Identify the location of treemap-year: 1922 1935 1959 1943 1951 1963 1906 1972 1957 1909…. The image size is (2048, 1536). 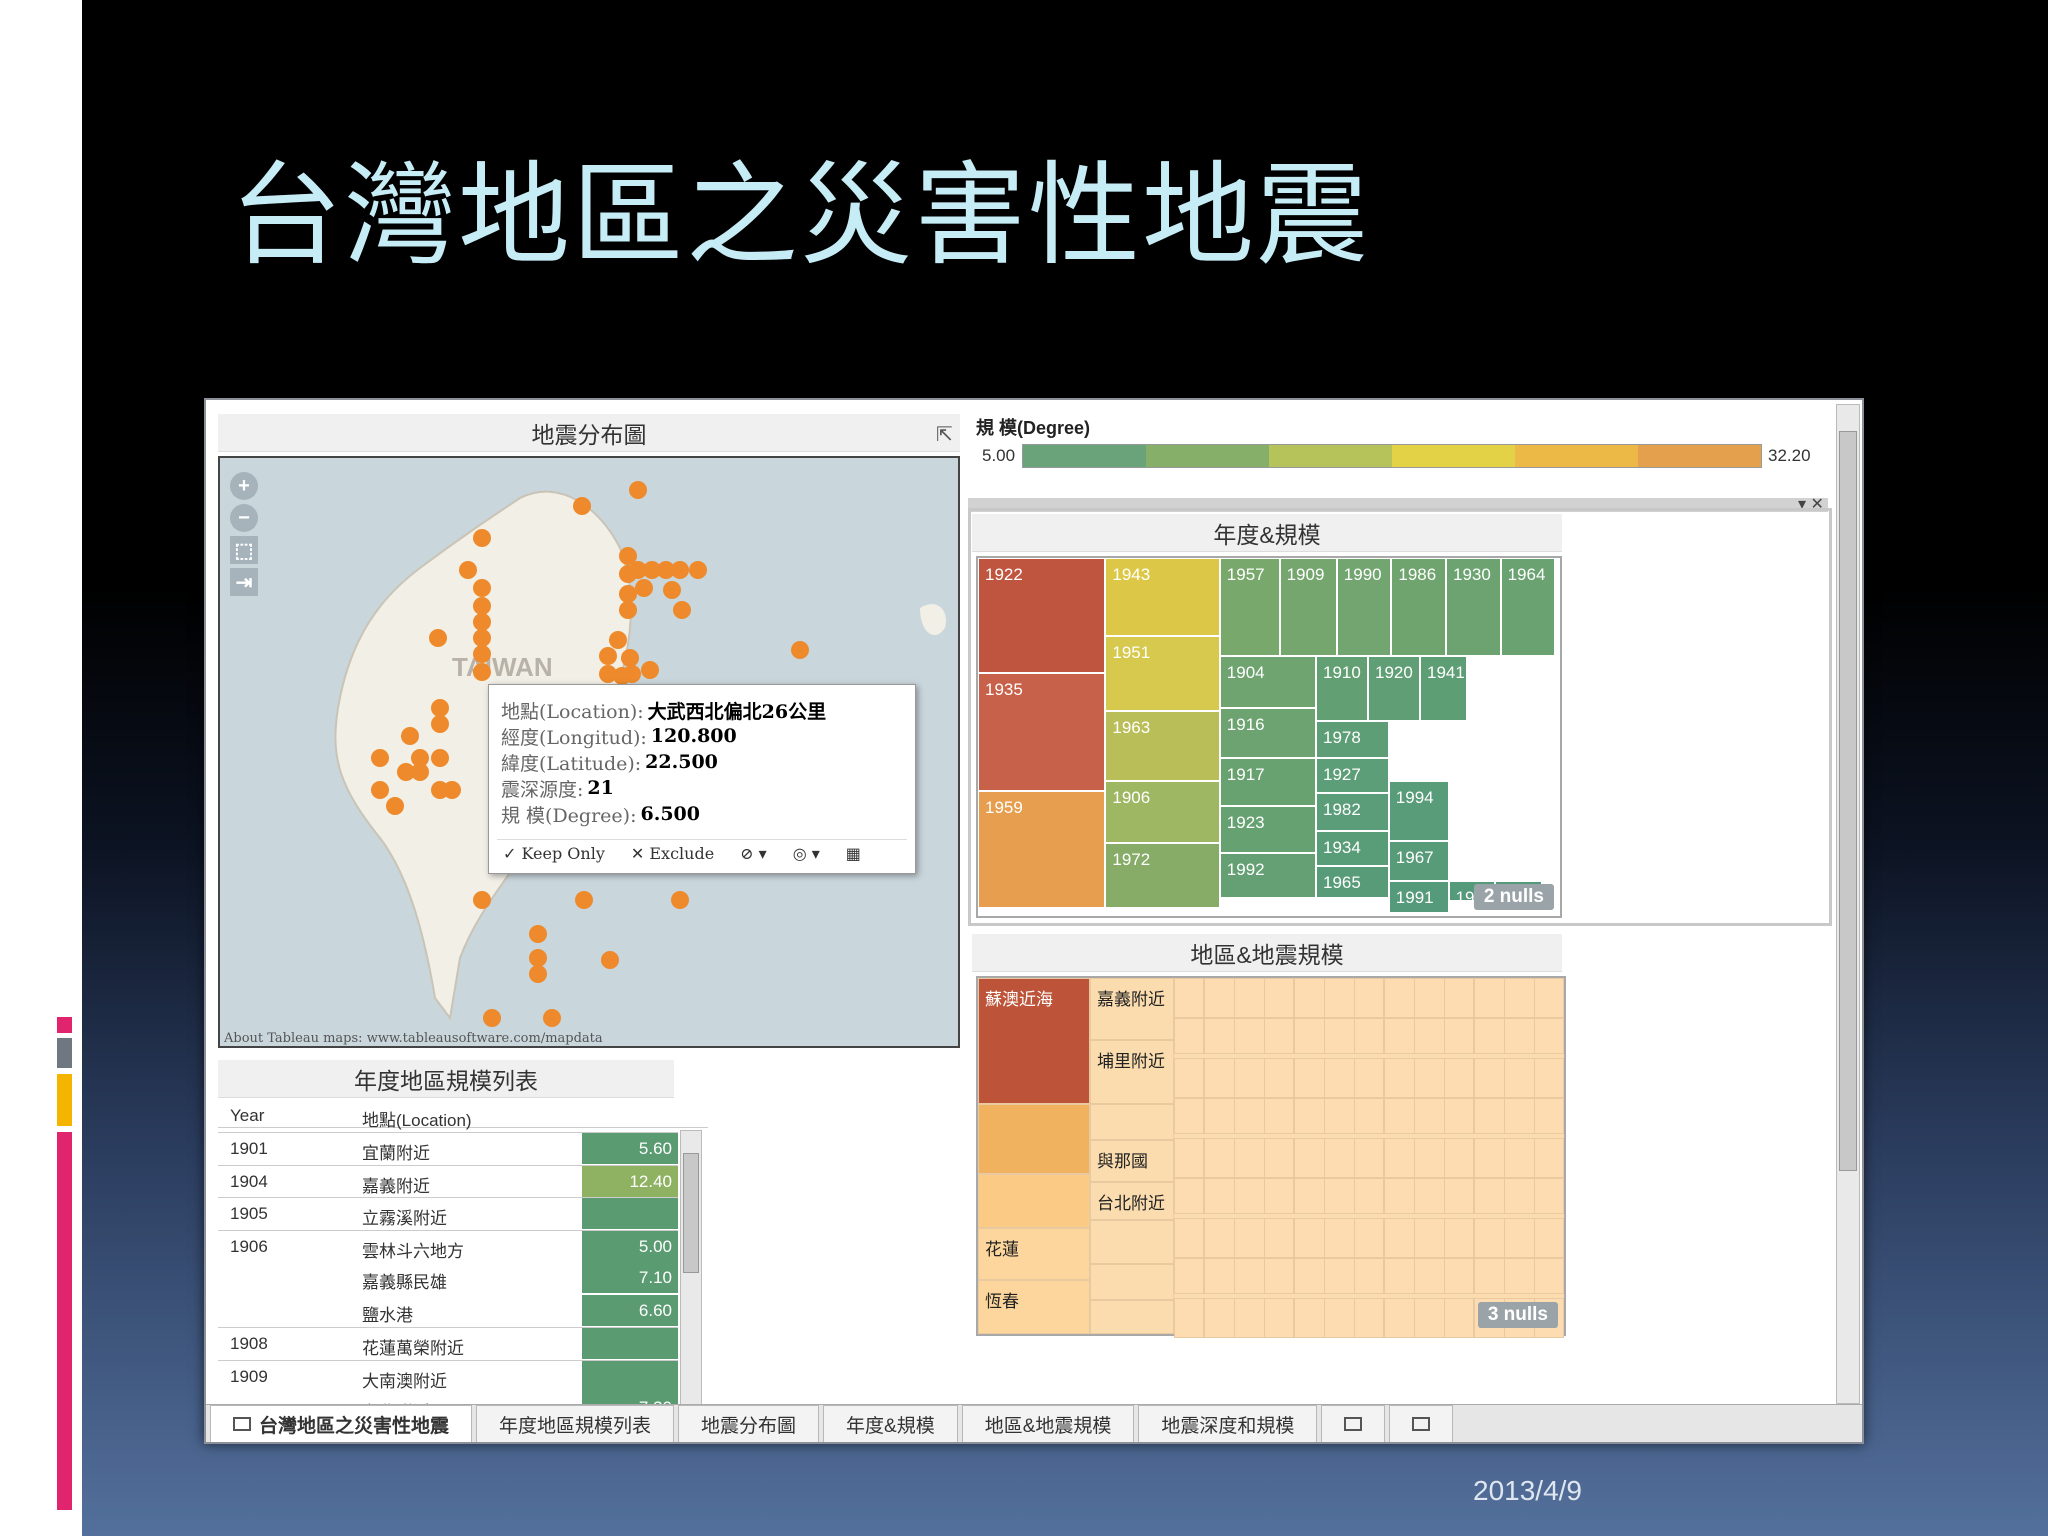
(1269, 737).